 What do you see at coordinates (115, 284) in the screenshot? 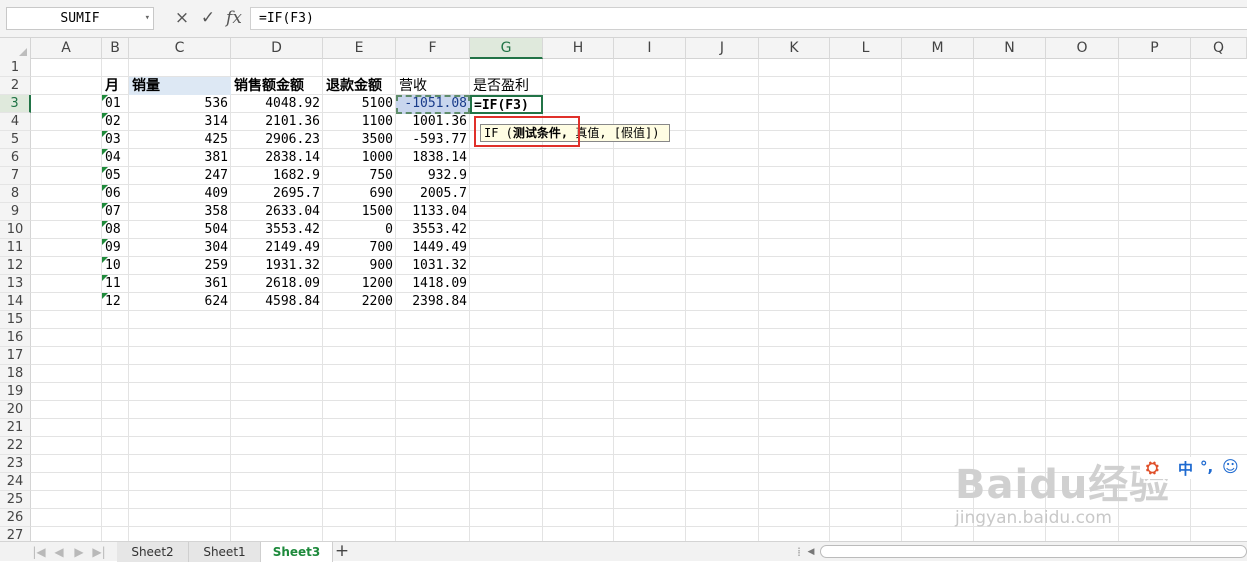
I see `month-cell: 11` at bounding box center [115, 284].